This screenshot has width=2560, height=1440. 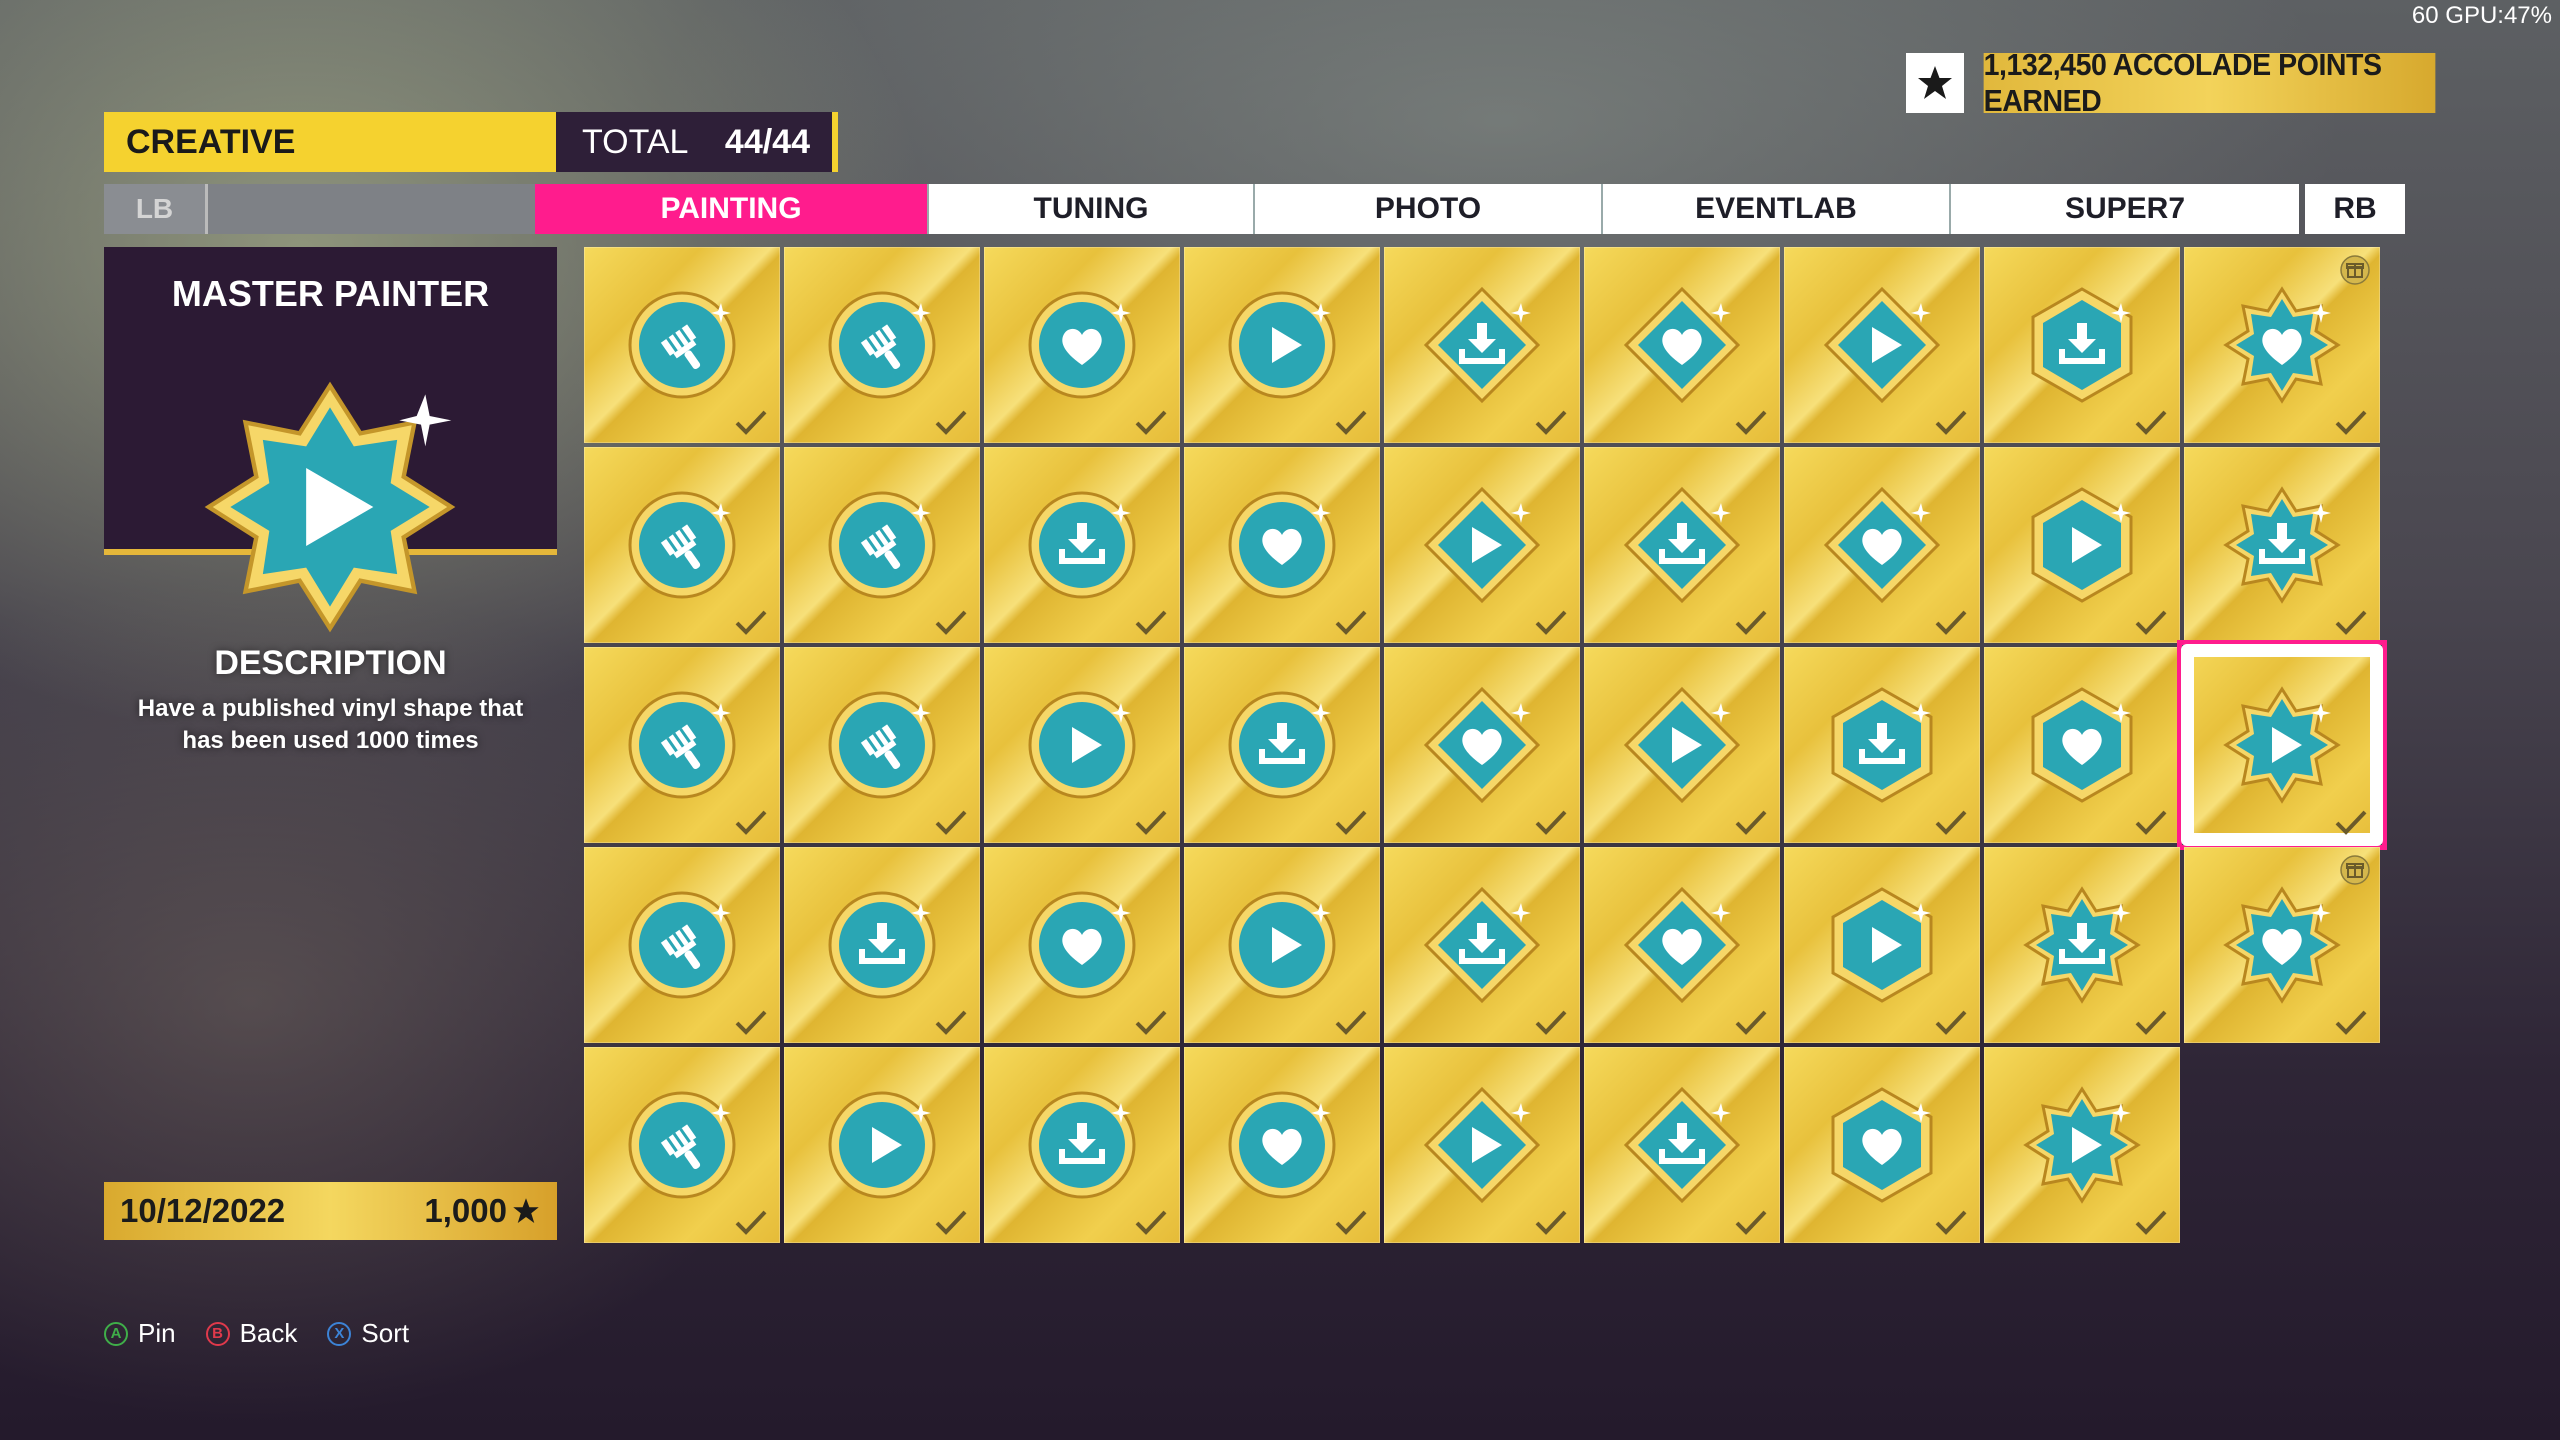 What do you see at coordinates (156, 209) in the screenshot?
I see `tab-left-bumper: LB` at bounding box center [156, 209].